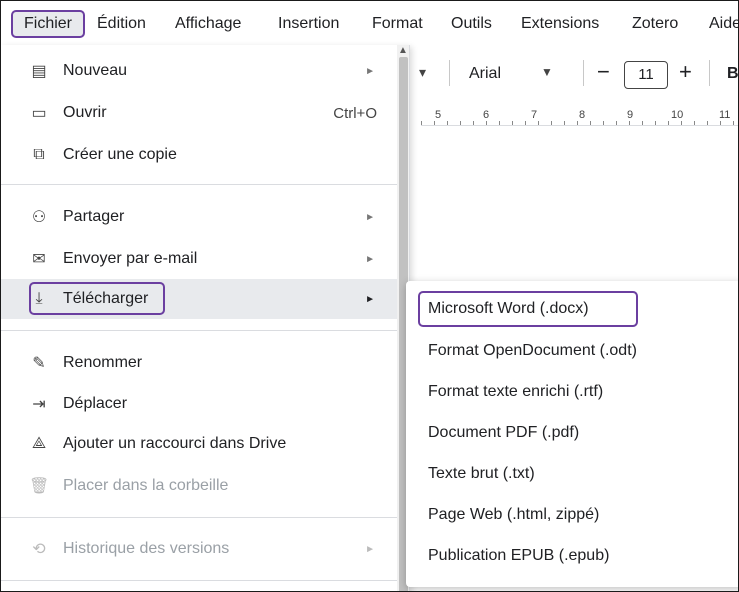  What do you see at coordinates (199, 299) in the screenshot?
I see `menu-item-telecharger: ⤓ Télécharger ►` at bounding box center [199, 299].